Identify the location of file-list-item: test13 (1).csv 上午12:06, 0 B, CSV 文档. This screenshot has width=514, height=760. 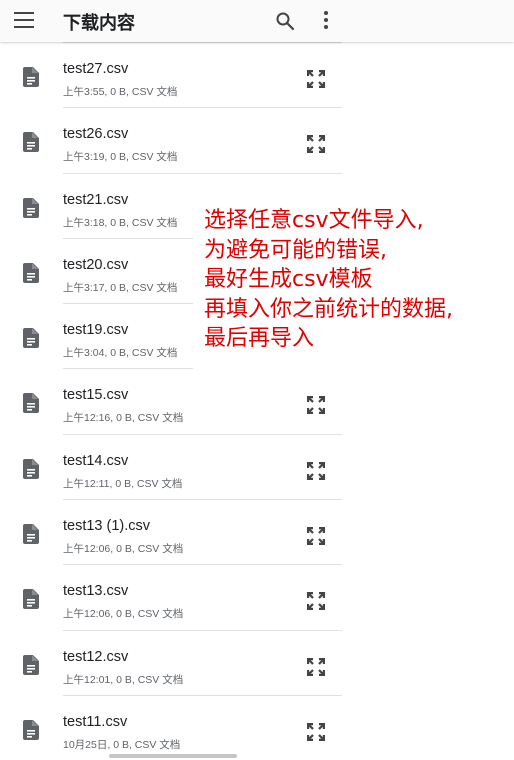
(171, 531).